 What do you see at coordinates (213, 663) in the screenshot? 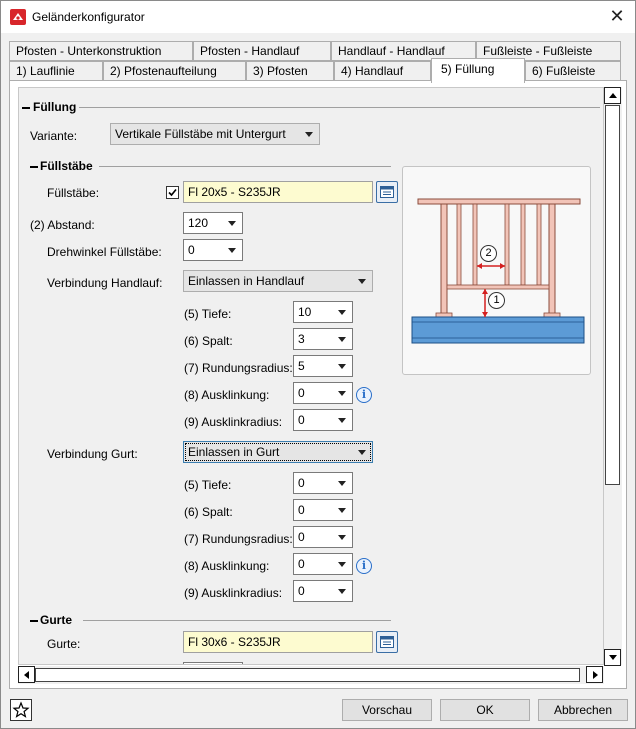
I see `partially-visible-dropdown` at bounding box center [213, 663].